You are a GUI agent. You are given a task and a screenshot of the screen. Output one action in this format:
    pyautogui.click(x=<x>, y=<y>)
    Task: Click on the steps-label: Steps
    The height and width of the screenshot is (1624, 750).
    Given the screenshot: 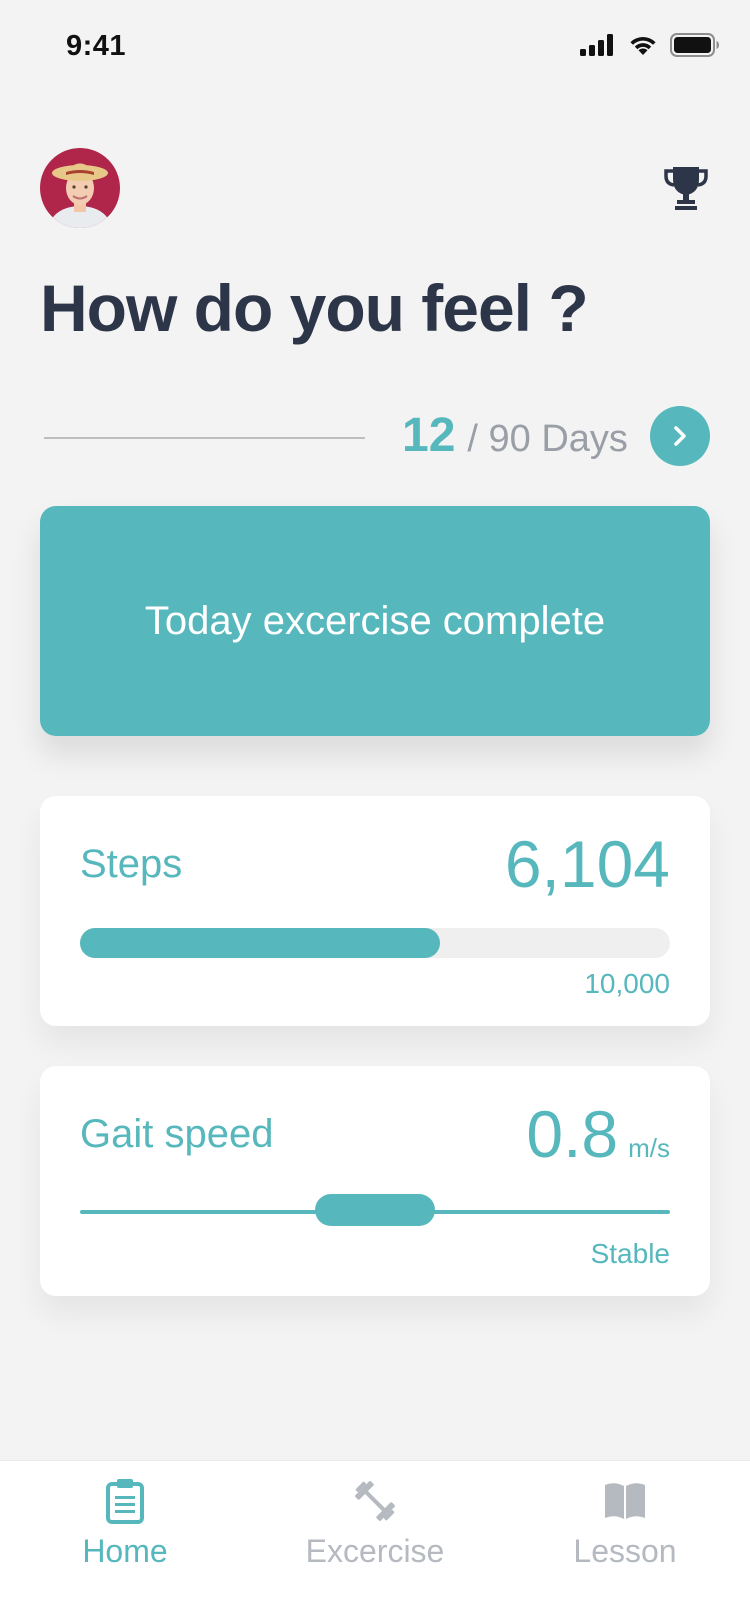 What is the action you would take?
    pyautogui.click(x=131, y=864)
    